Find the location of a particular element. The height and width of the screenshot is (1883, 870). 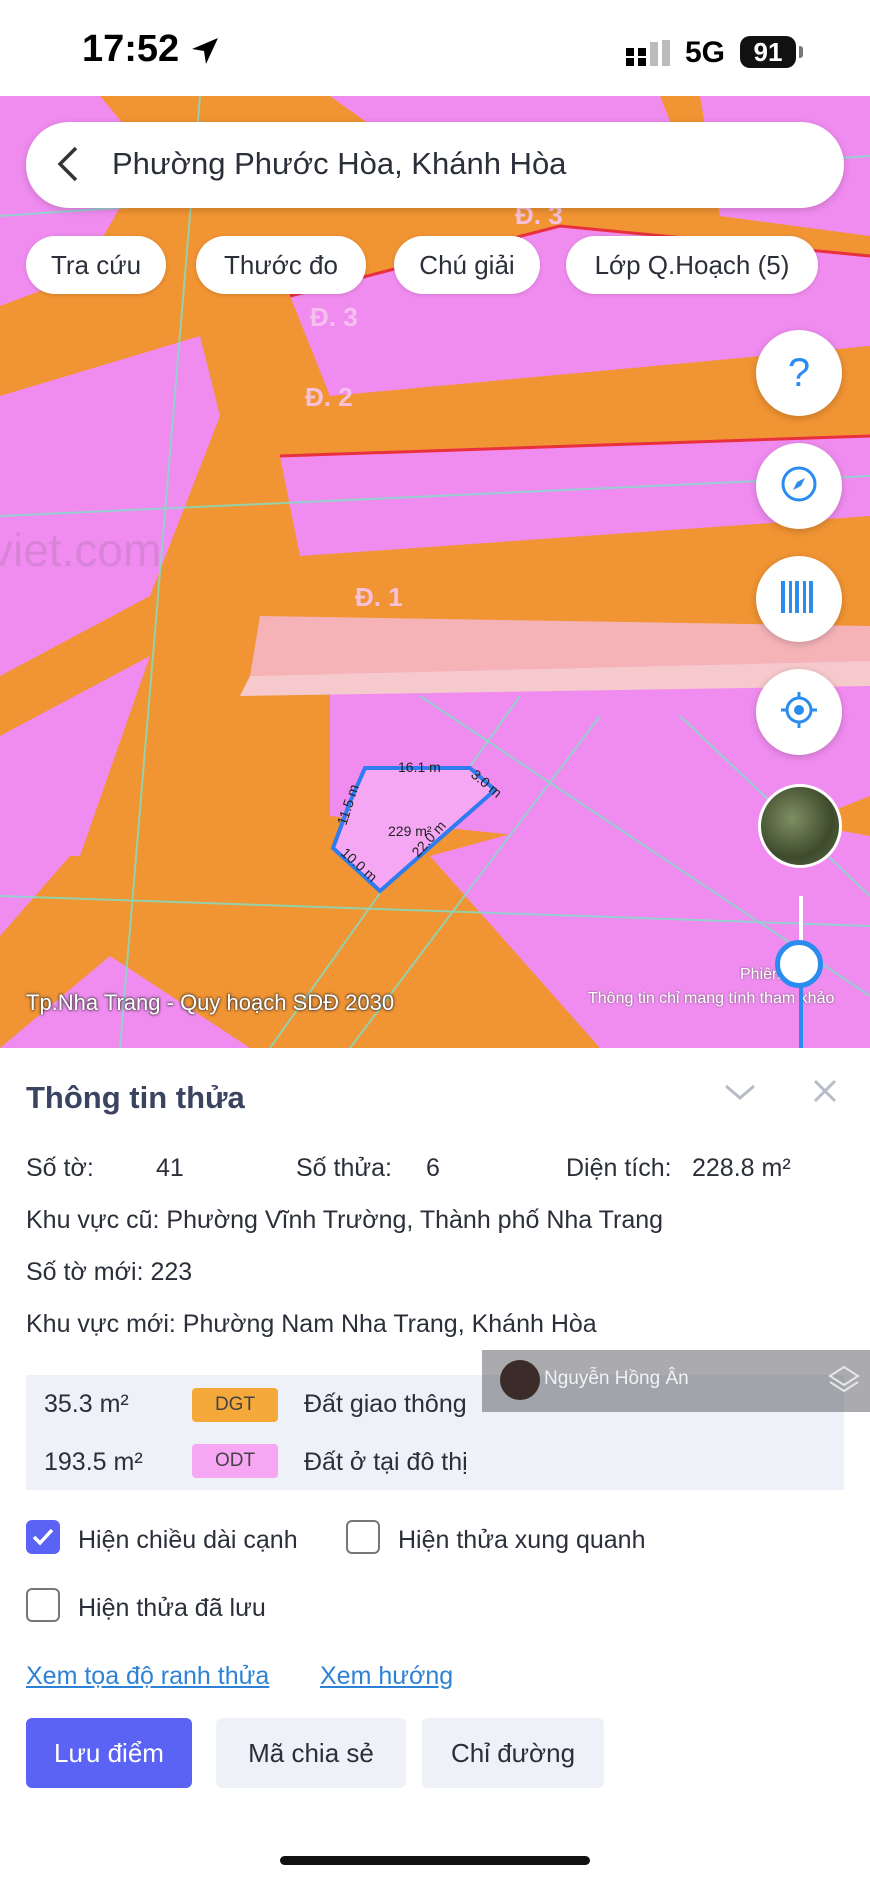

so-to-moi: Số tờ mới: 223 is located at coordinates (109, 1272).